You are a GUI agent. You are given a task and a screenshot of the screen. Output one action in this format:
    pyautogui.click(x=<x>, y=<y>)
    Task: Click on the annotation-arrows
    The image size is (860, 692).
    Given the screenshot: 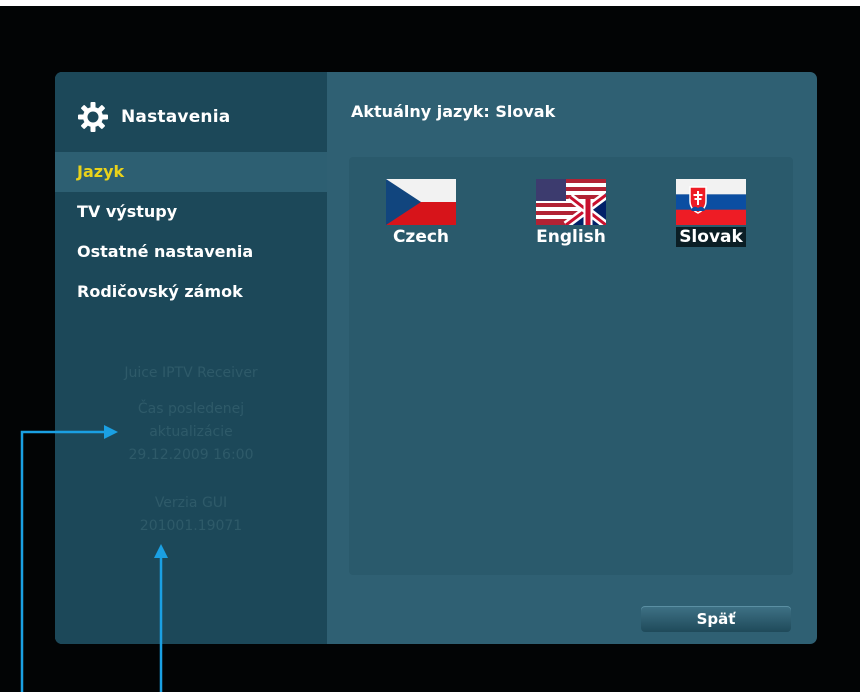 What is the action you would take?
    pyautogui.click(x=94, y=558)
    